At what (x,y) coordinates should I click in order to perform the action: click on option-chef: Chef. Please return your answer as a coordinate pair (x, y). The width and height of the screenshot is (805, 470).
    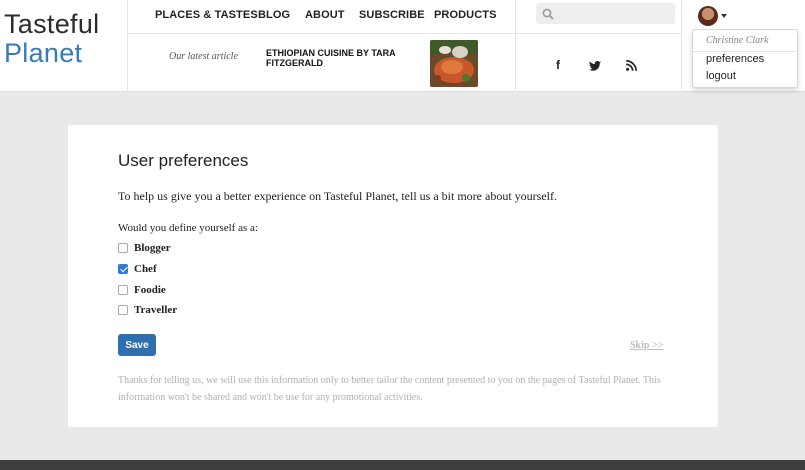
    Looking at the image, I should click on (137, 269).